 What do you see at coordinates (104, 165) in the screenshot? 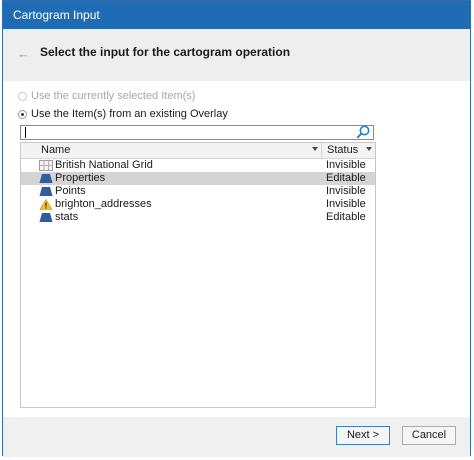
I see `list-item-name: British National Grid` at bounding box center [104, 165].